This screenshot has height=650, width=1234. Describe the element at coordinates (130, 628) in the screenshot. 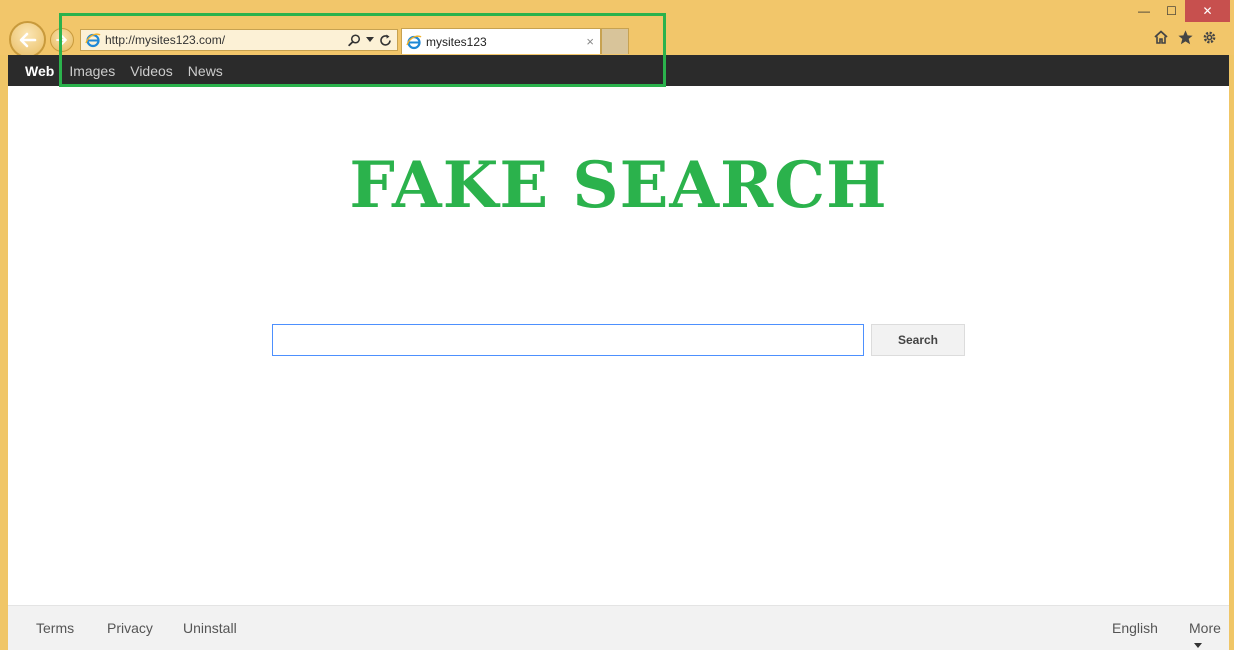

I see `footer-privacy-link: Privacy` at that location.